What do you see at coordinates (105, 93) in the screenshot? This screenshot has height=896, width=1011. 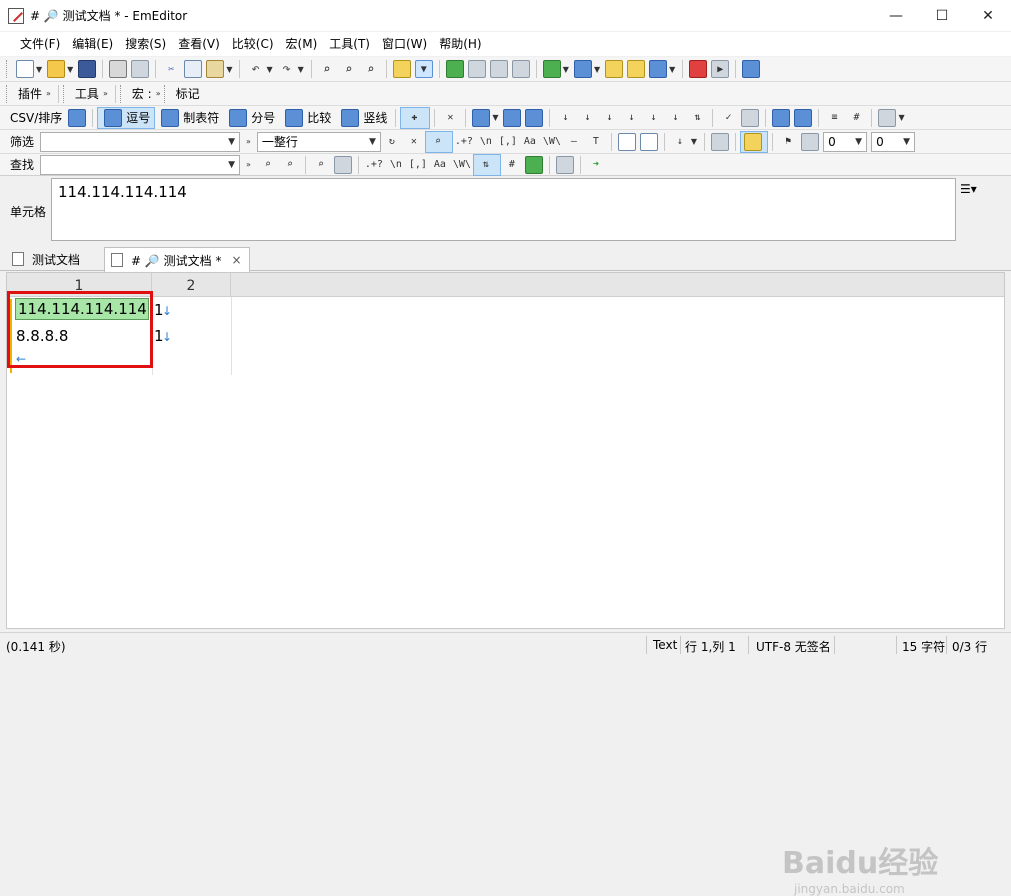 I see `tools-more-chevron: »` at bounding box center [105, 93].